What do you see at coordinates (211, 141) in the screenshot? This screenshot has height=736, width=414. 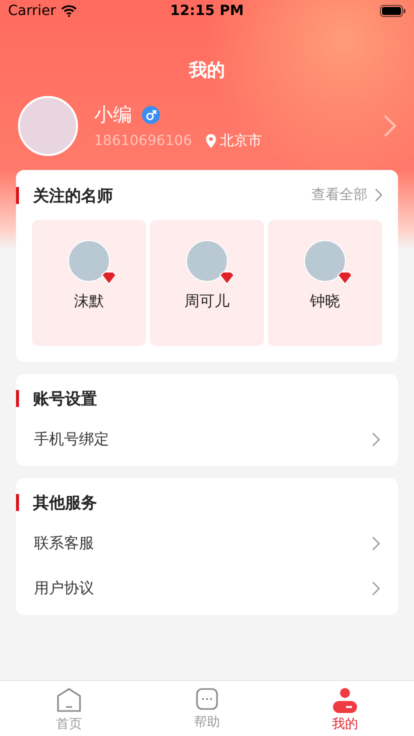 I see `location-pin-icon` at bounding box center [211, 141].